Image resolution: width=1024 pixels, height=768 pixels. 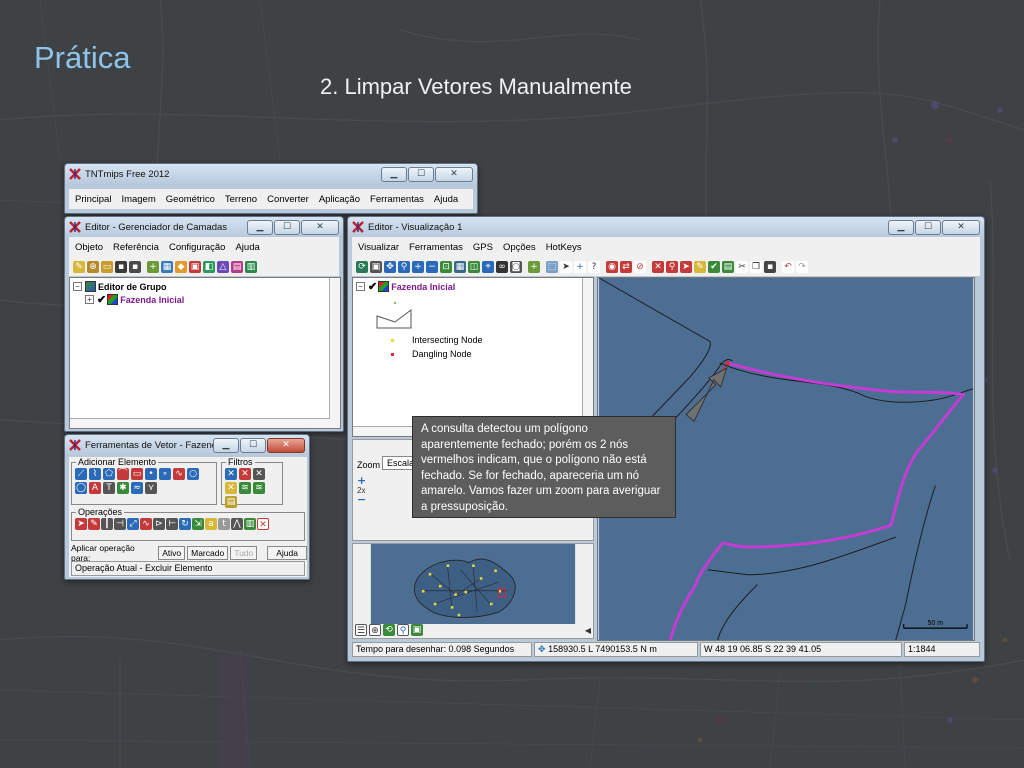 What do you see at coordinates (612, 266) in the screenshot?
I see `gps-icon: ◉` at bounding box center [612, 266].